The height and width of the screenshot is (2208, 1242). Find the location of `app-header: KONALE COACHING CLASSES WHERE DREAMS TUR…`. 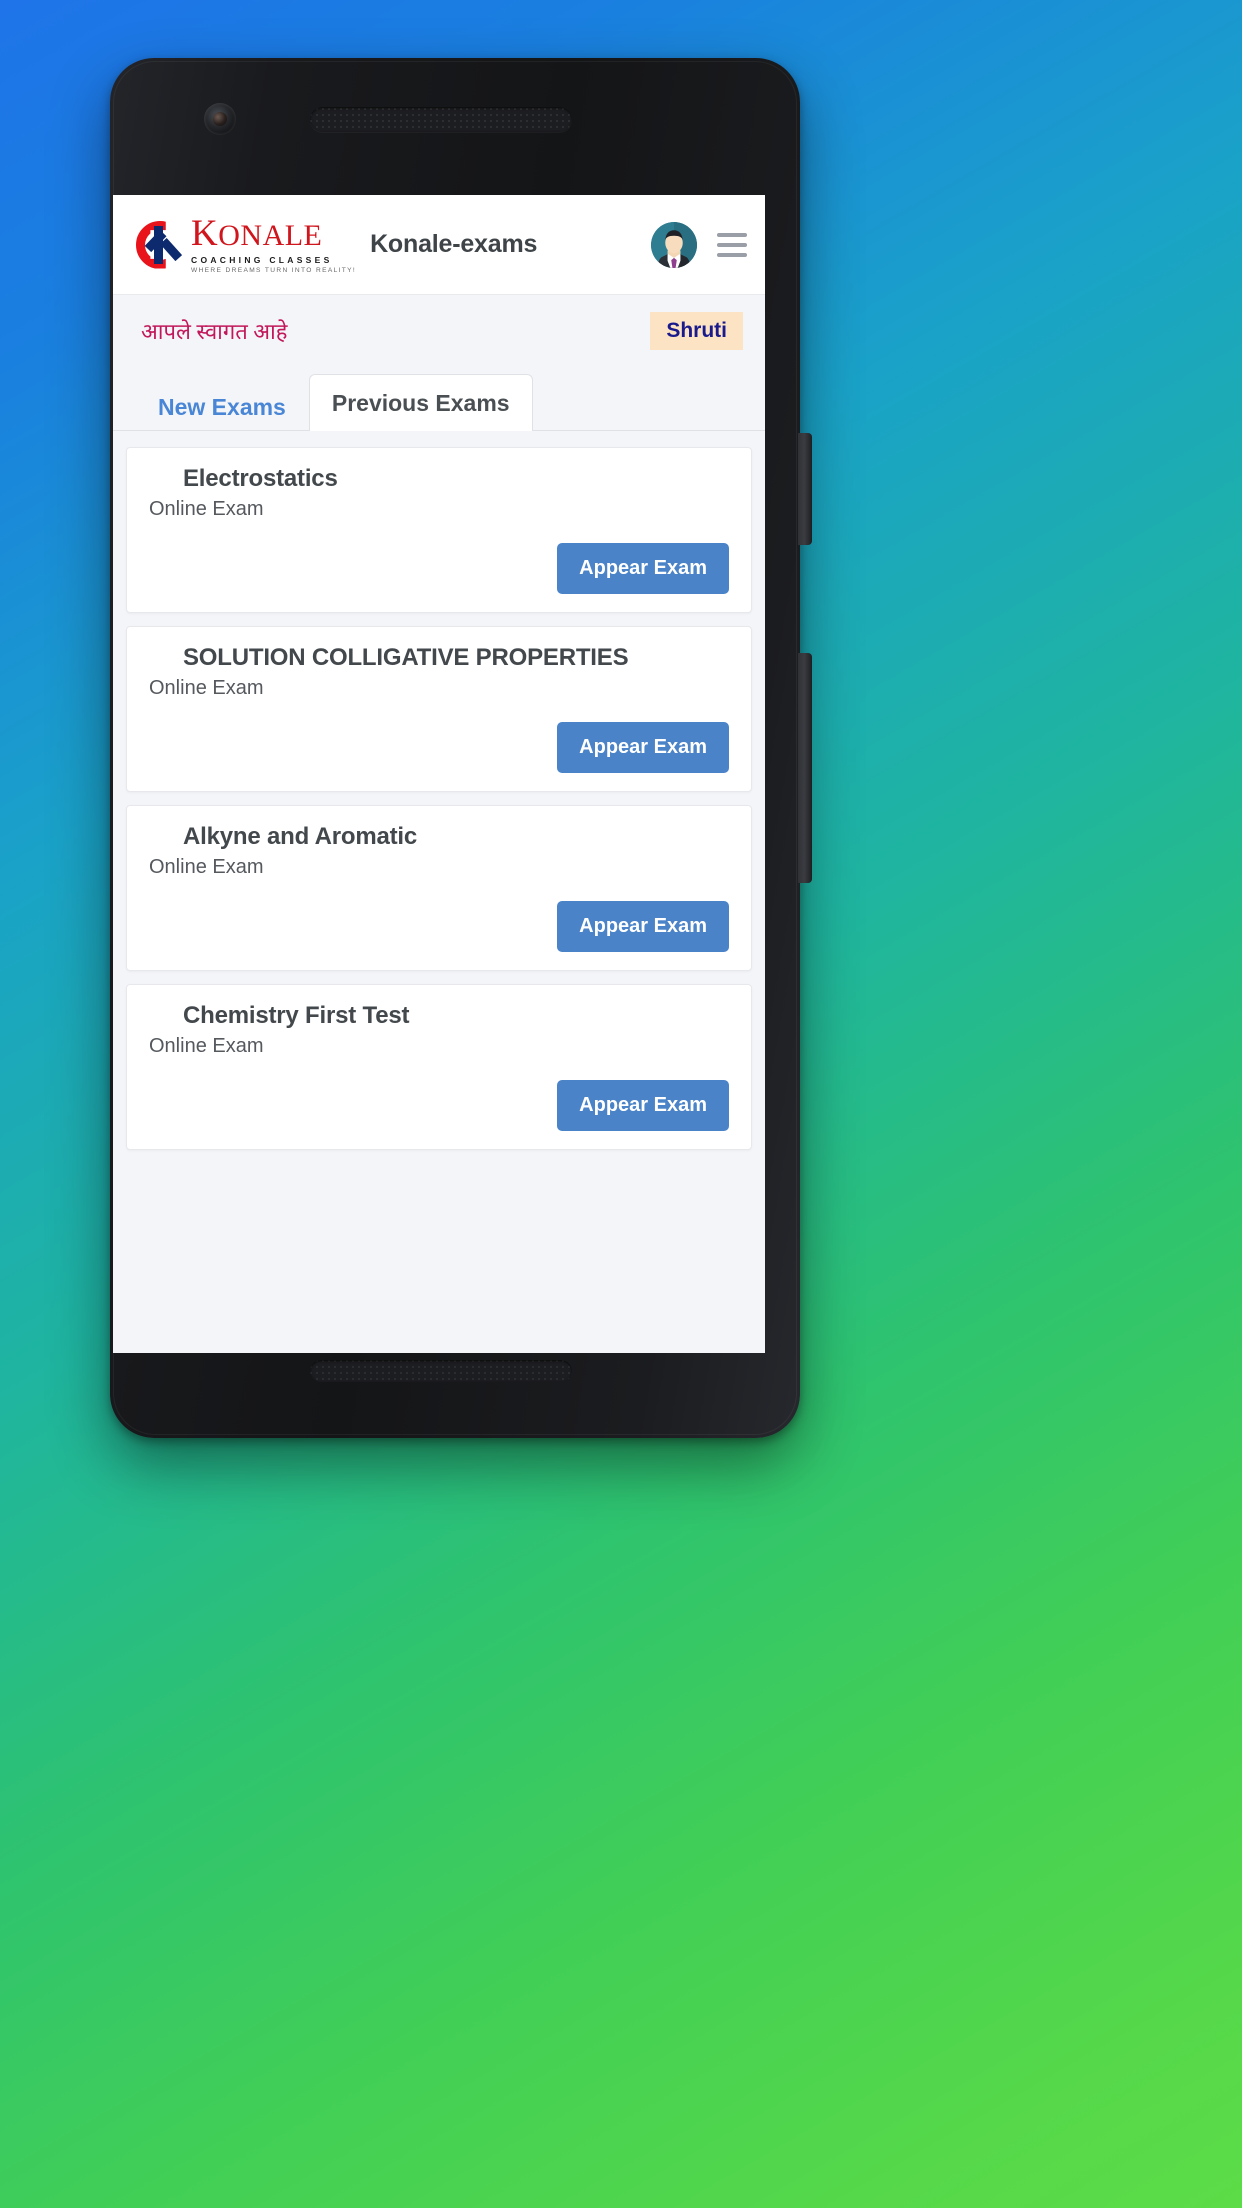

app-header: KONALE COACHING CLASSES WHERE DREAMS TUR… is located at coordinates (439, 245).